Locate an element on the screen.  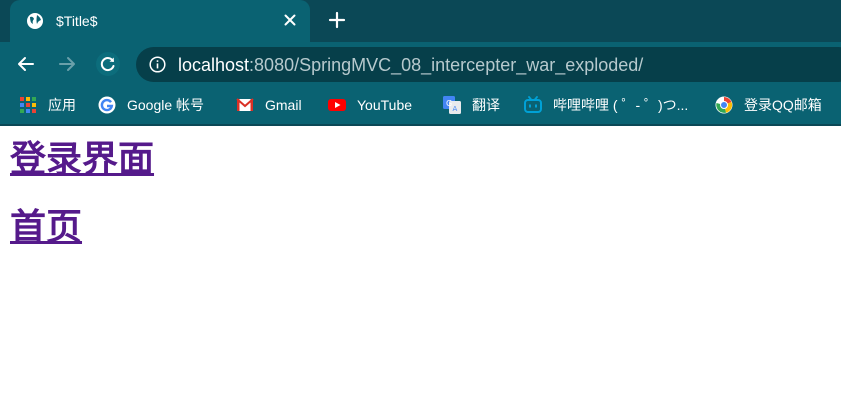
svg-text: G is located at coordinates (449, 103).